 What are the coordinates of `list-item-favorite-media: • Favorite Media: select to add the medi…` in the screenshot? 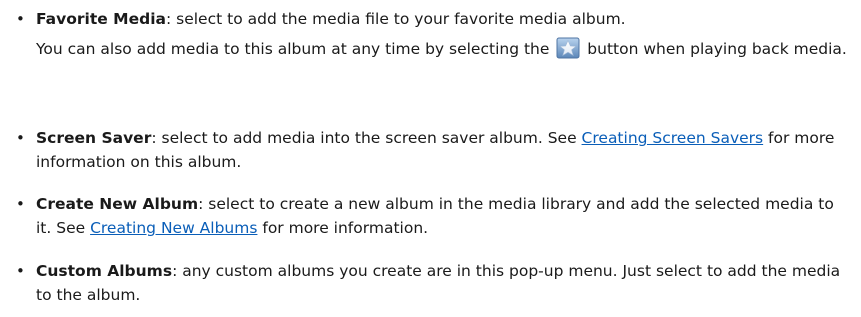 It's located at (433, 19).